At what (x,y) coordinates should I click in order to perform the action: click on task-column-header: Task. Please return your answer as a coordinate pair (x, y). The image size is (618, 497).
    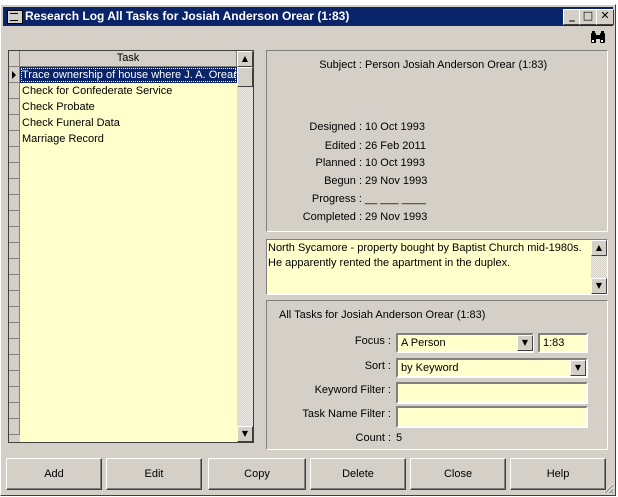
    Looking at the image, I should click on (128, 59).